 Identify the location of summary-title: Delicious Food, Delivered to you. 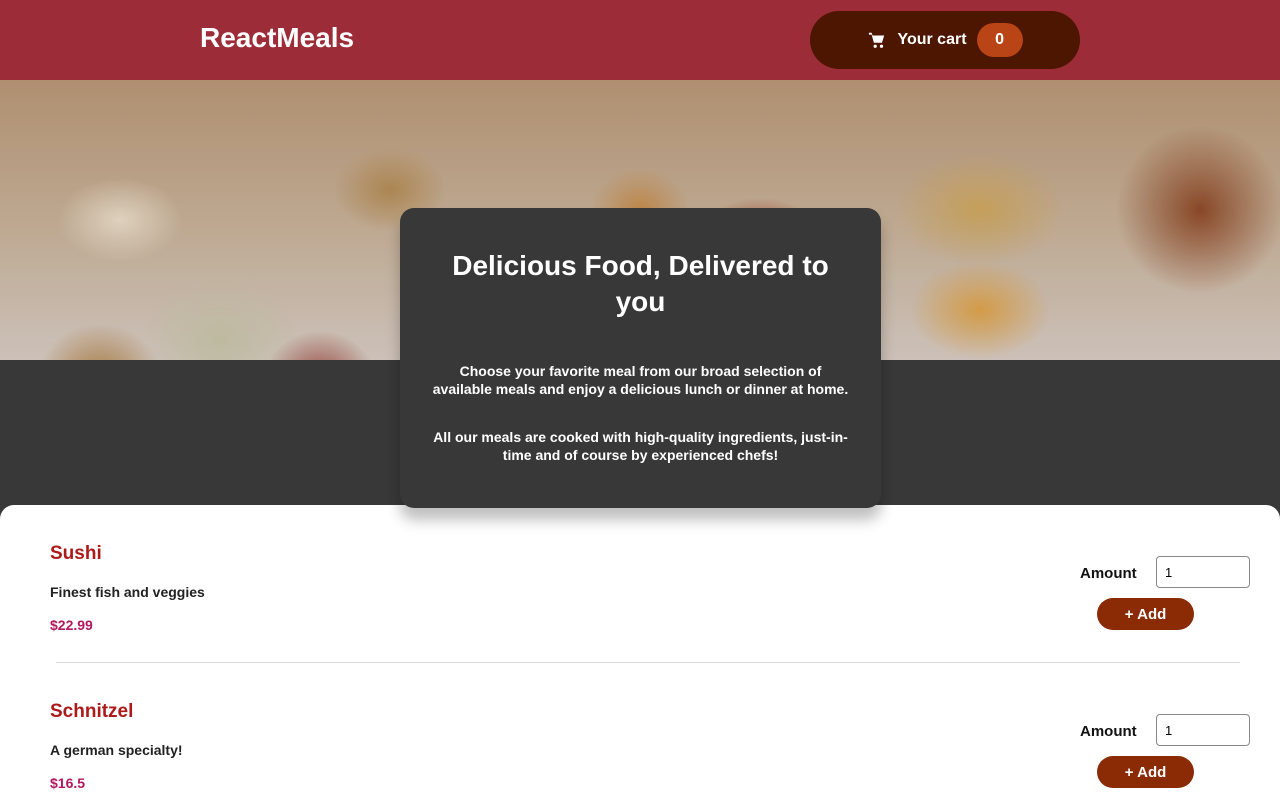
(640, 283).